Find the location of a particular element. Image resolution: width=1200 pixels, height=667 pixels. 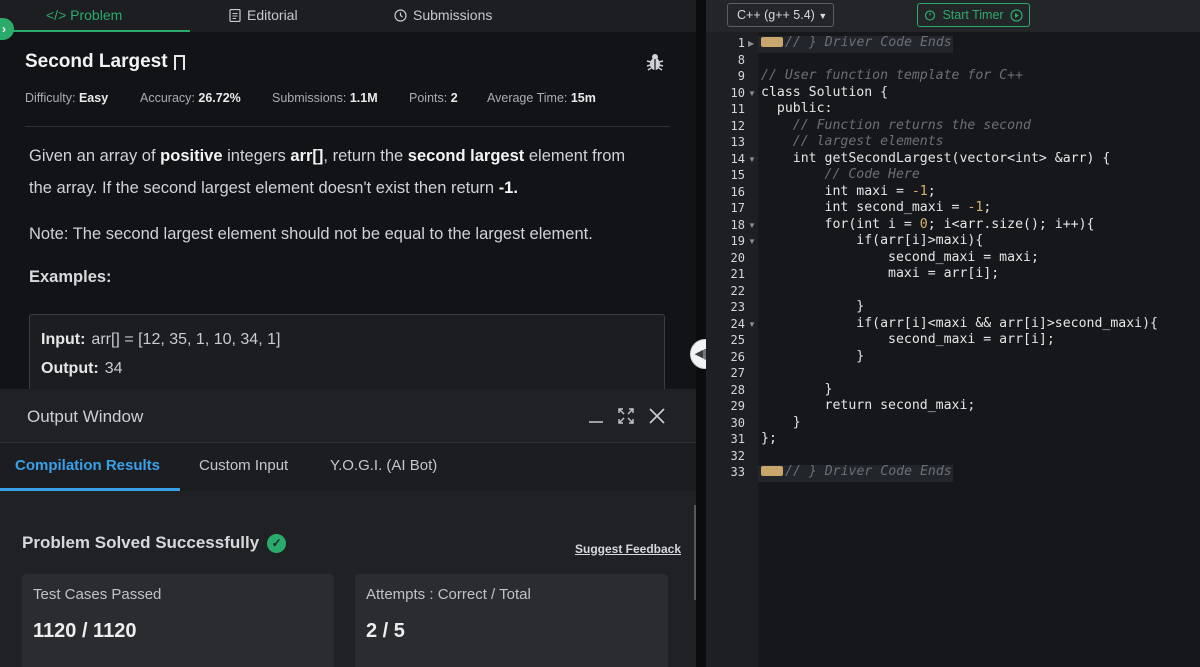

line-number: 23 is located at coordinates (737, 307).